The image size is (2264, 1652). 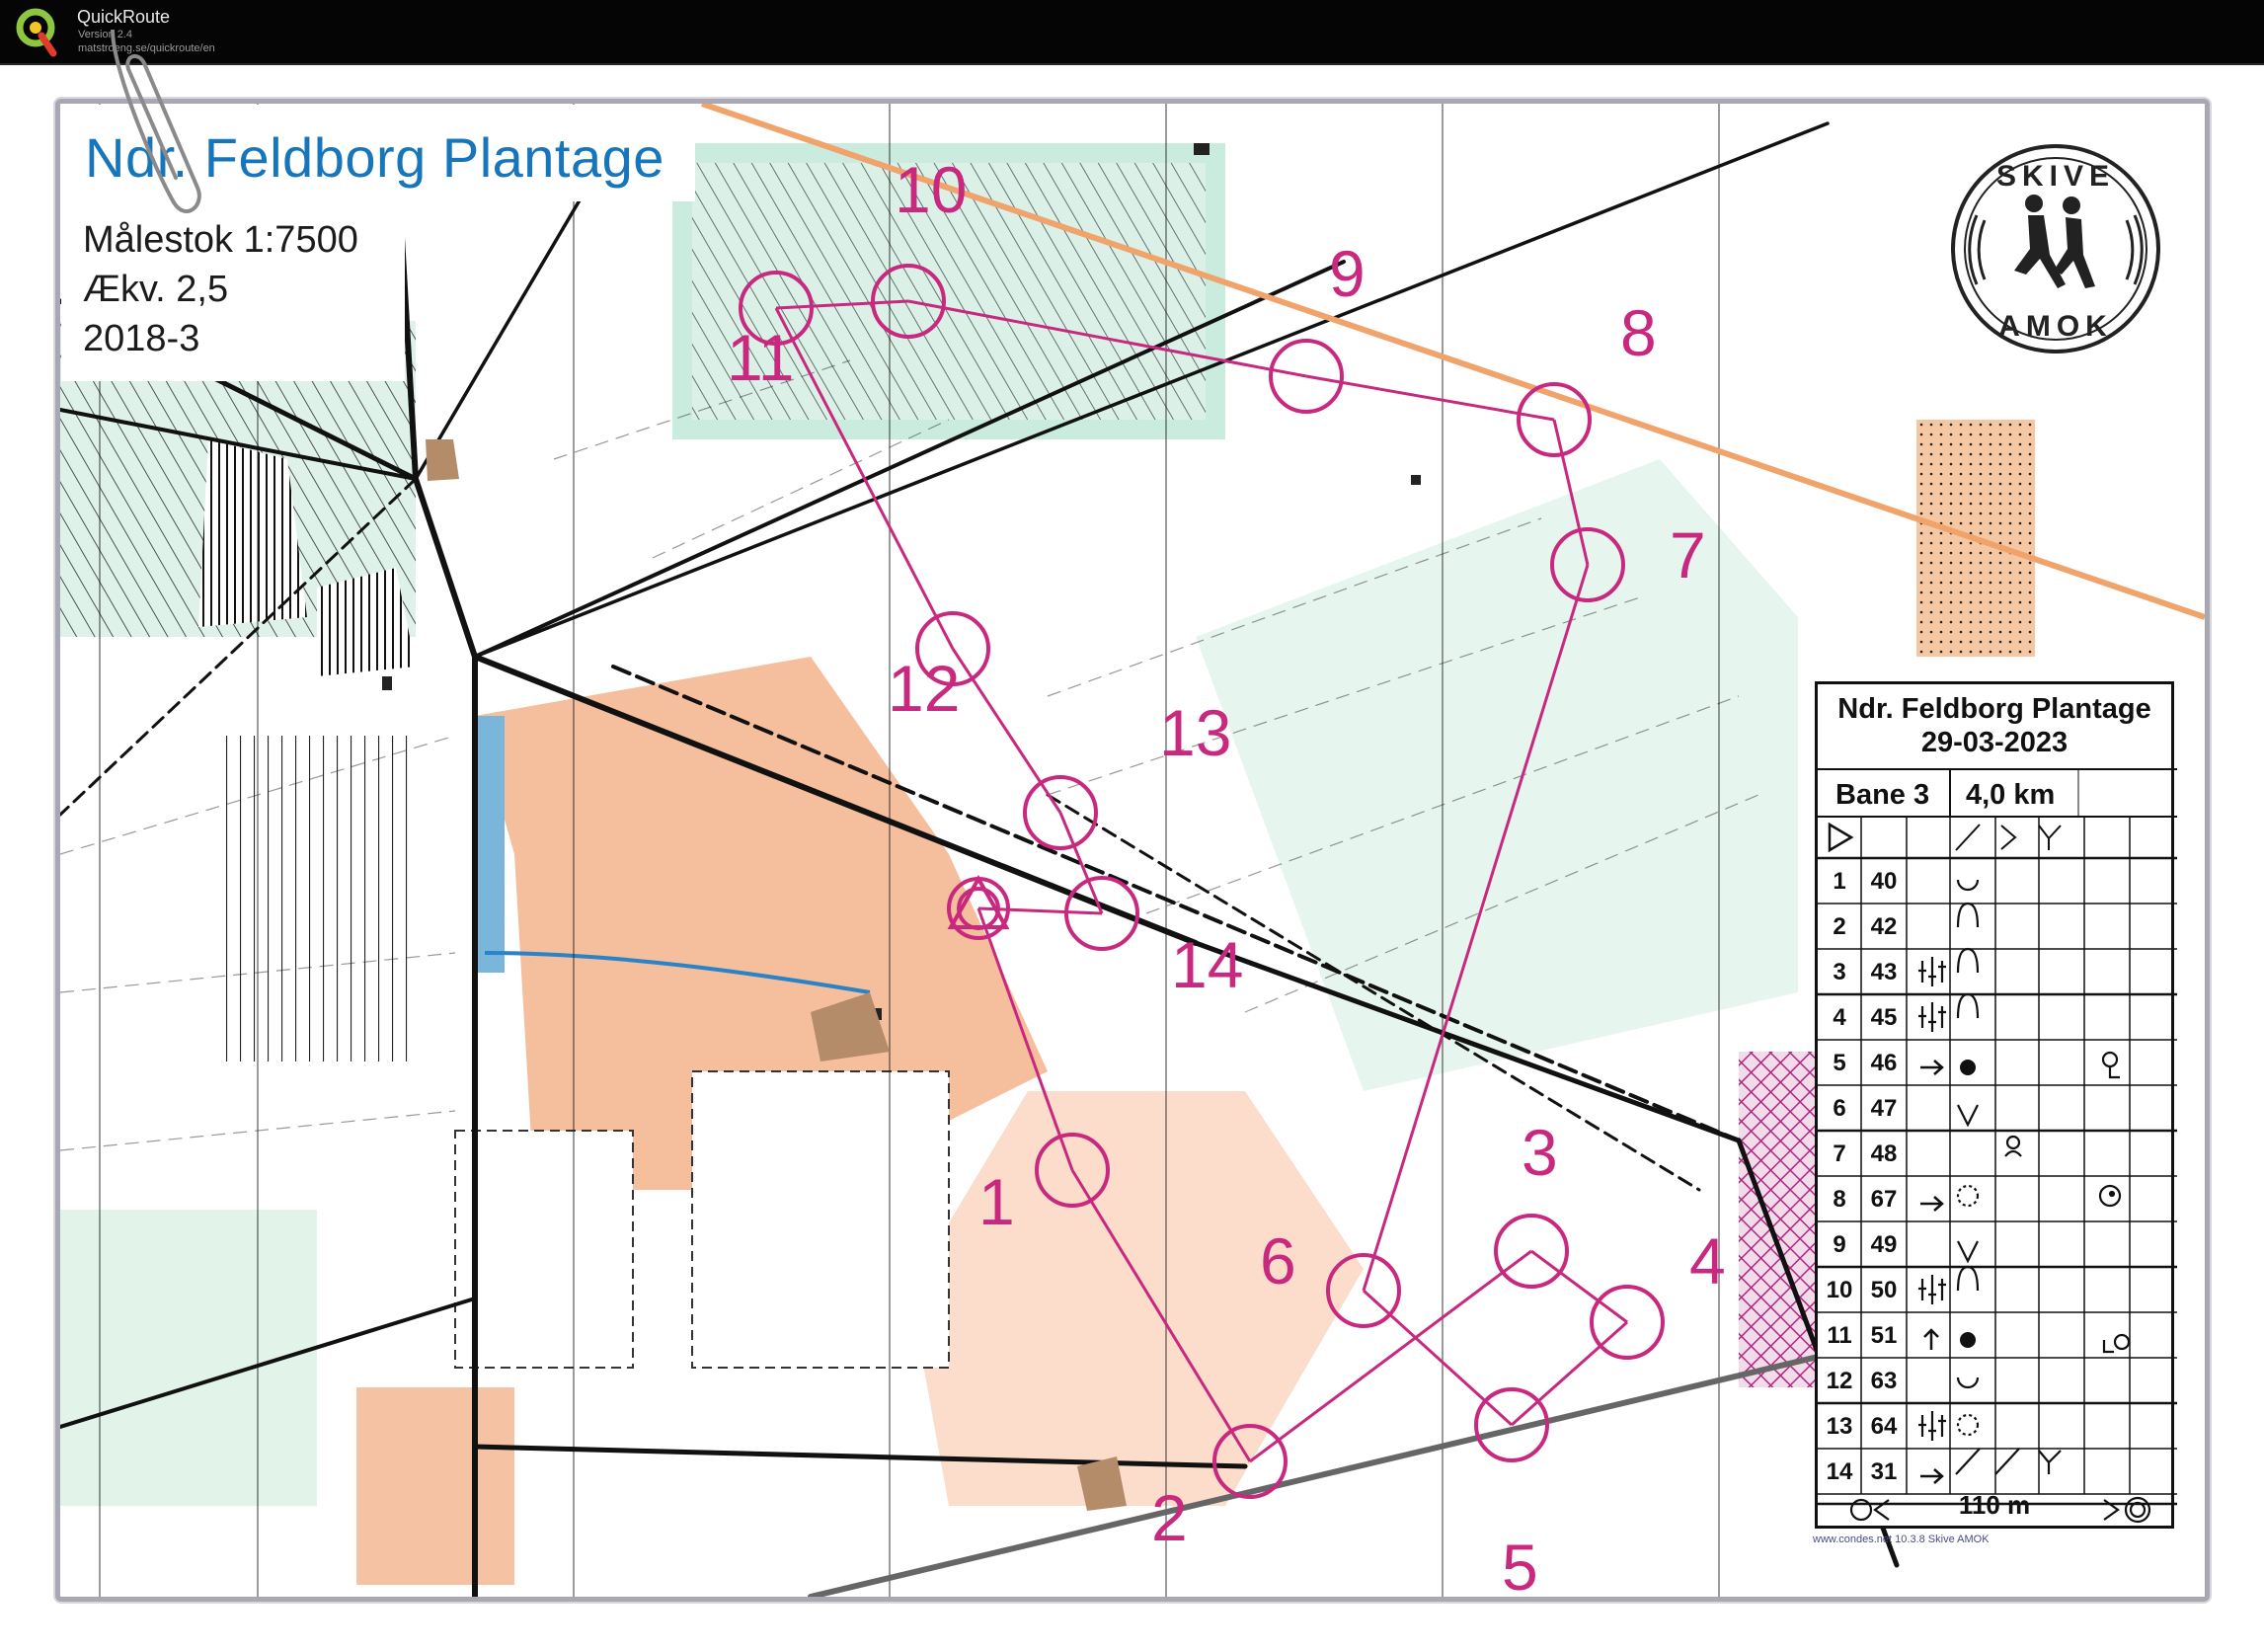 What do you see at coordinates (1195, 732) in the screenshot?
I see `control-number-13: 13` at bounding box center [1195, 732].